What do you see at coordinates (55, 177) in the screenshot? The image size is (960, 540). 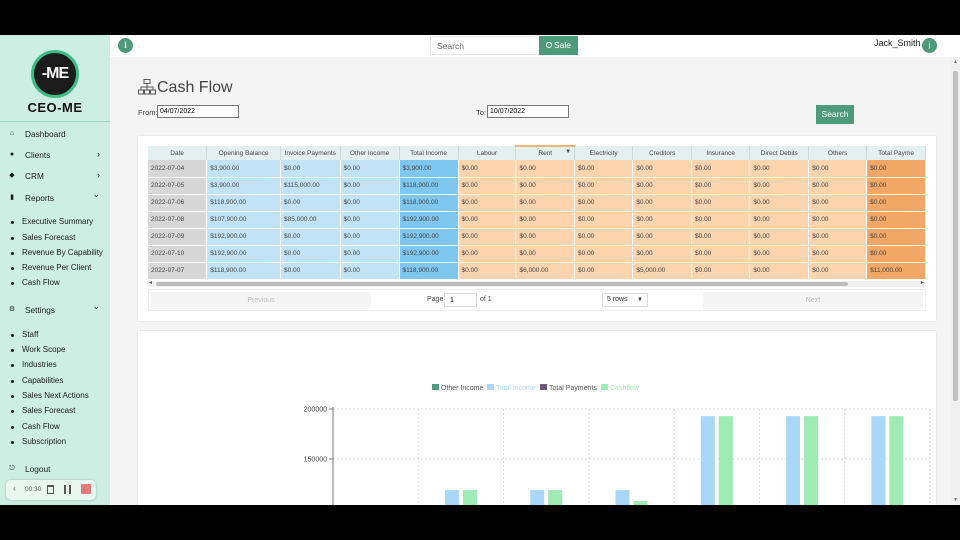 I see `sidebar-item-crm: ◆ CRM ›` at bounding box center [55, 177].